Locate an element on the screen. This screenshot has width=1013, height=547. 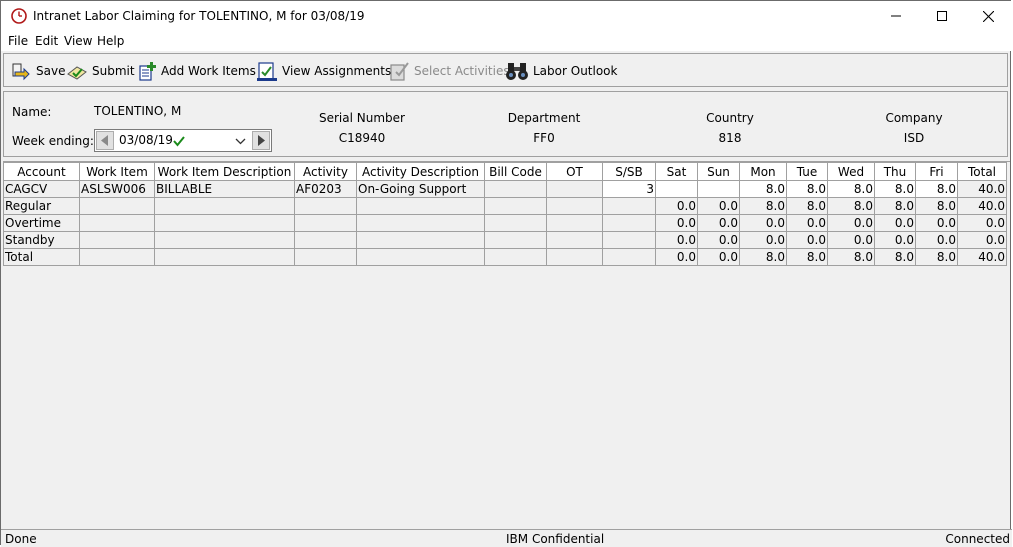
column-header: Total is located at coordinates (982, 171).